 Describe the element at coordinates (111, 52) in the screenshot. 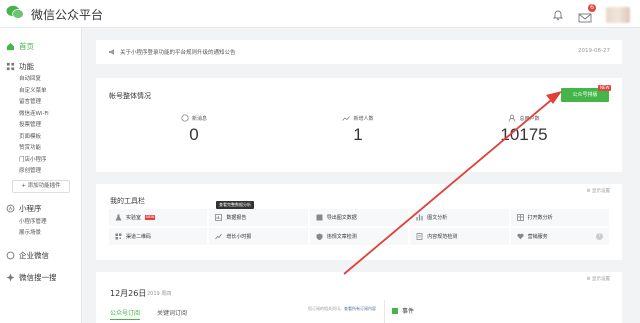

I see `speaker-icon` at that location.